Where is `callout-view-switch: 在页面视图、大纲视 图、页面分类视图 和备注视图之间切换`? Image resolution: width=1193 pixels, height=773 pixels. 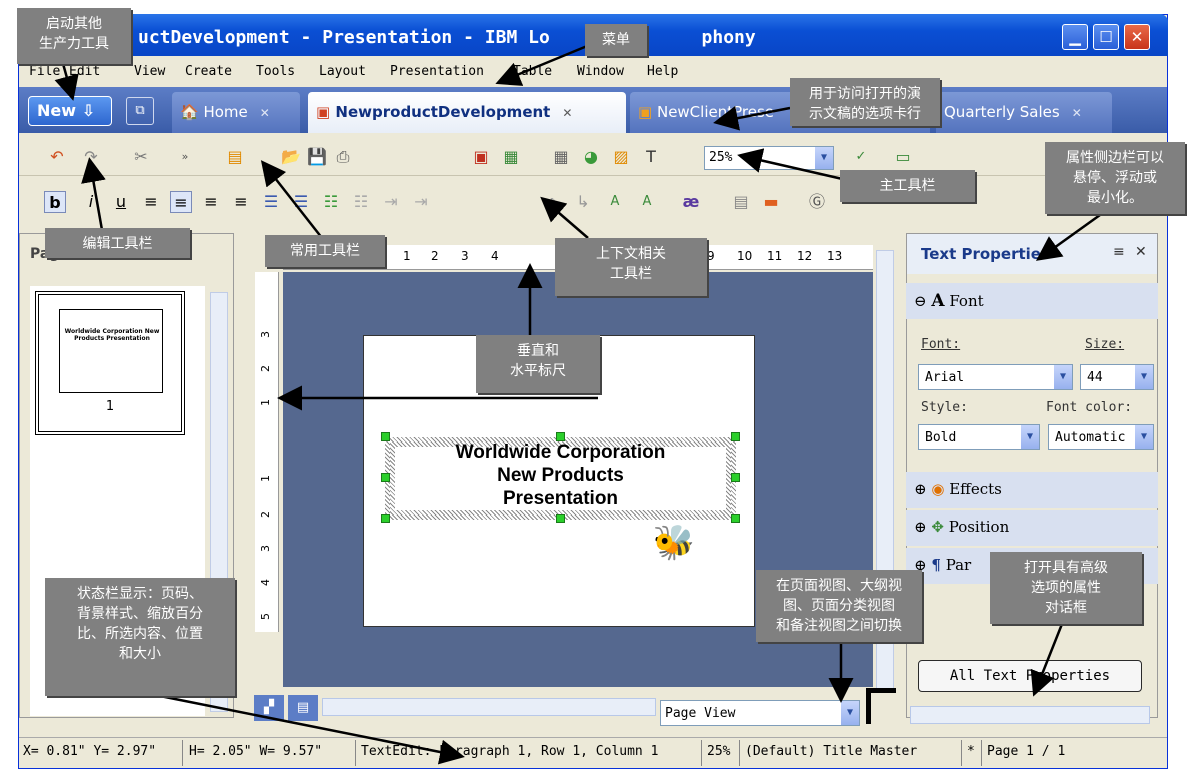 callout-view-switch: 在页面视图、大纲视 图、页面分类视图 和备注视图之间切换 is located at coordinates (839, 606).